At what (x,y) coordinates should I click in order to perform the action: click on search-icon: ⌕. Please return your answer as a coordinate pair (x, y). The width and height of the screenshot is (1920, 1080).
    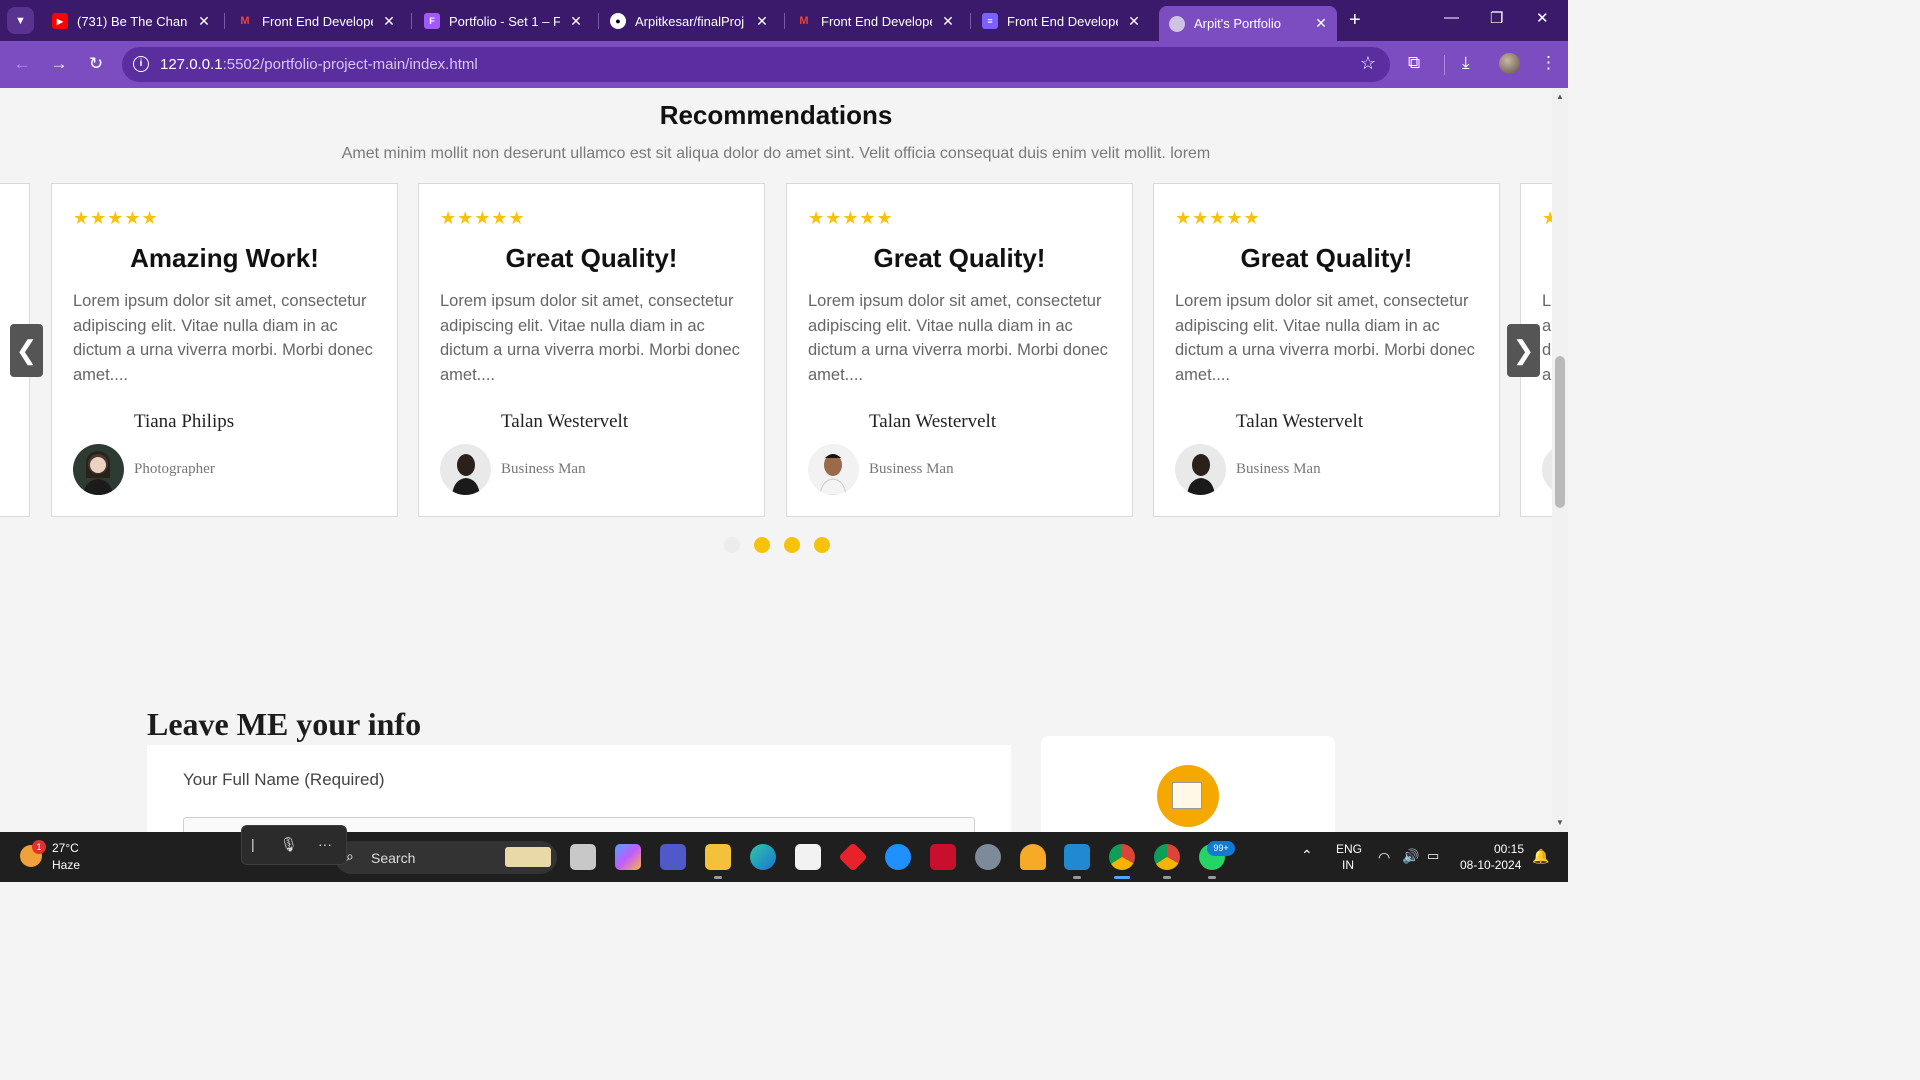
    Looking at the image, I should click on (350, 856).